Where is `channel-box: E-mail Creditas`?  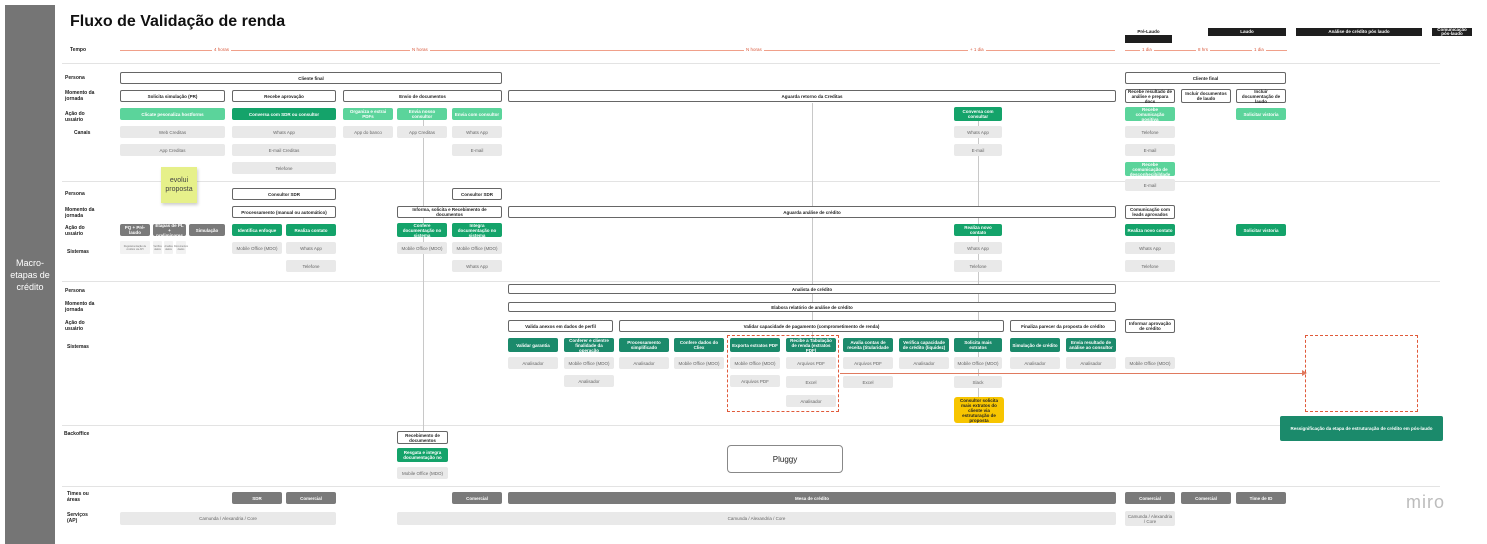 channel-box: E-mail Creditas is located at coordinates (284, 150).